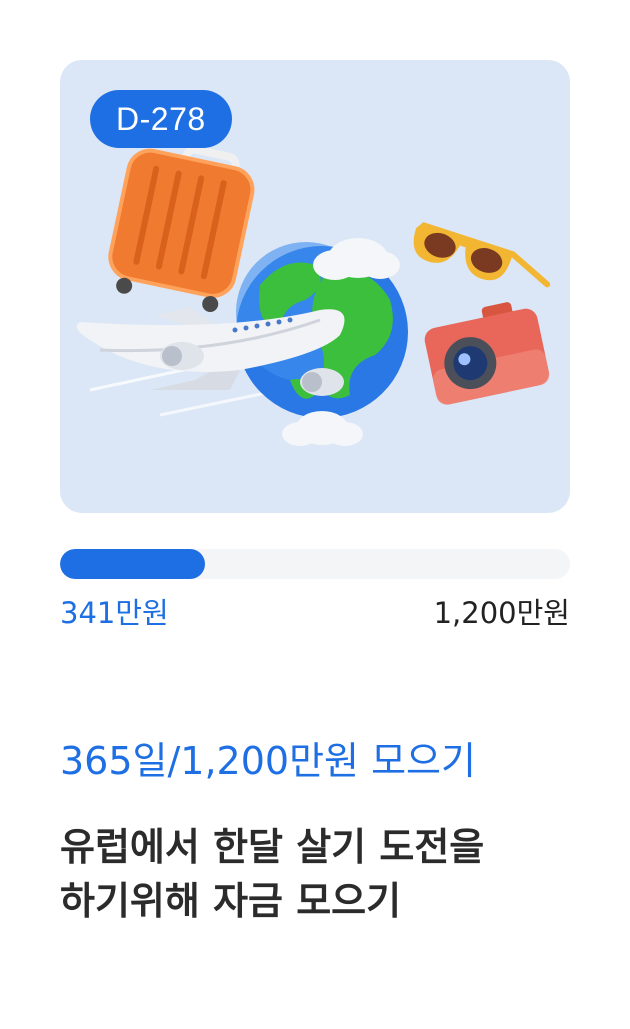  Describe the element at coordinates (501, 613) in the screenshot. I see `goal-amount: 1,200만원` at that location.